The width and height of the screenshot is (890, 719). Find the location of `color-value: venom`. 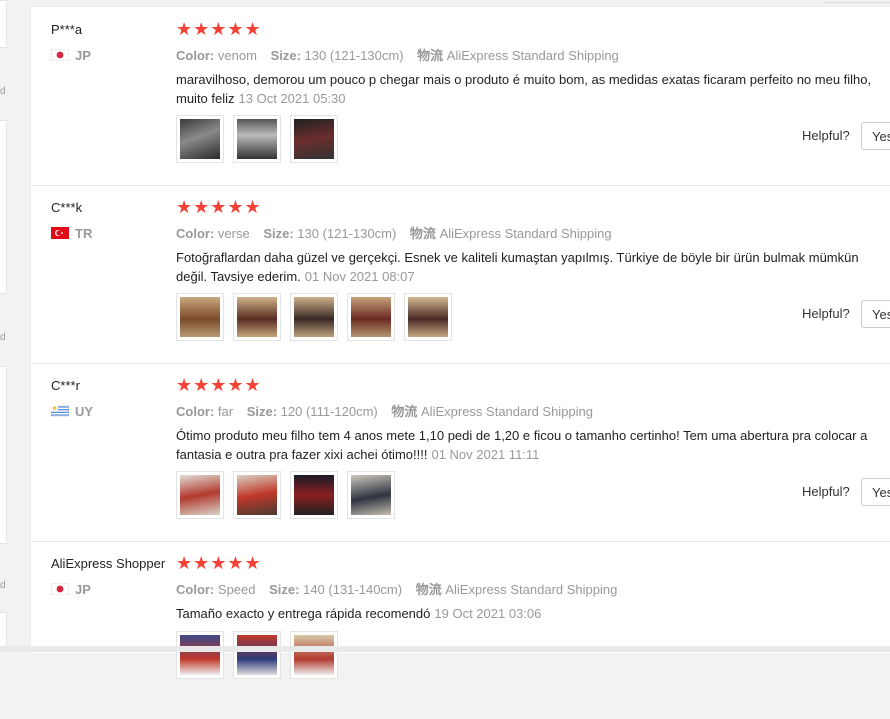

color-value: venom is located at coordinates (237, 55).